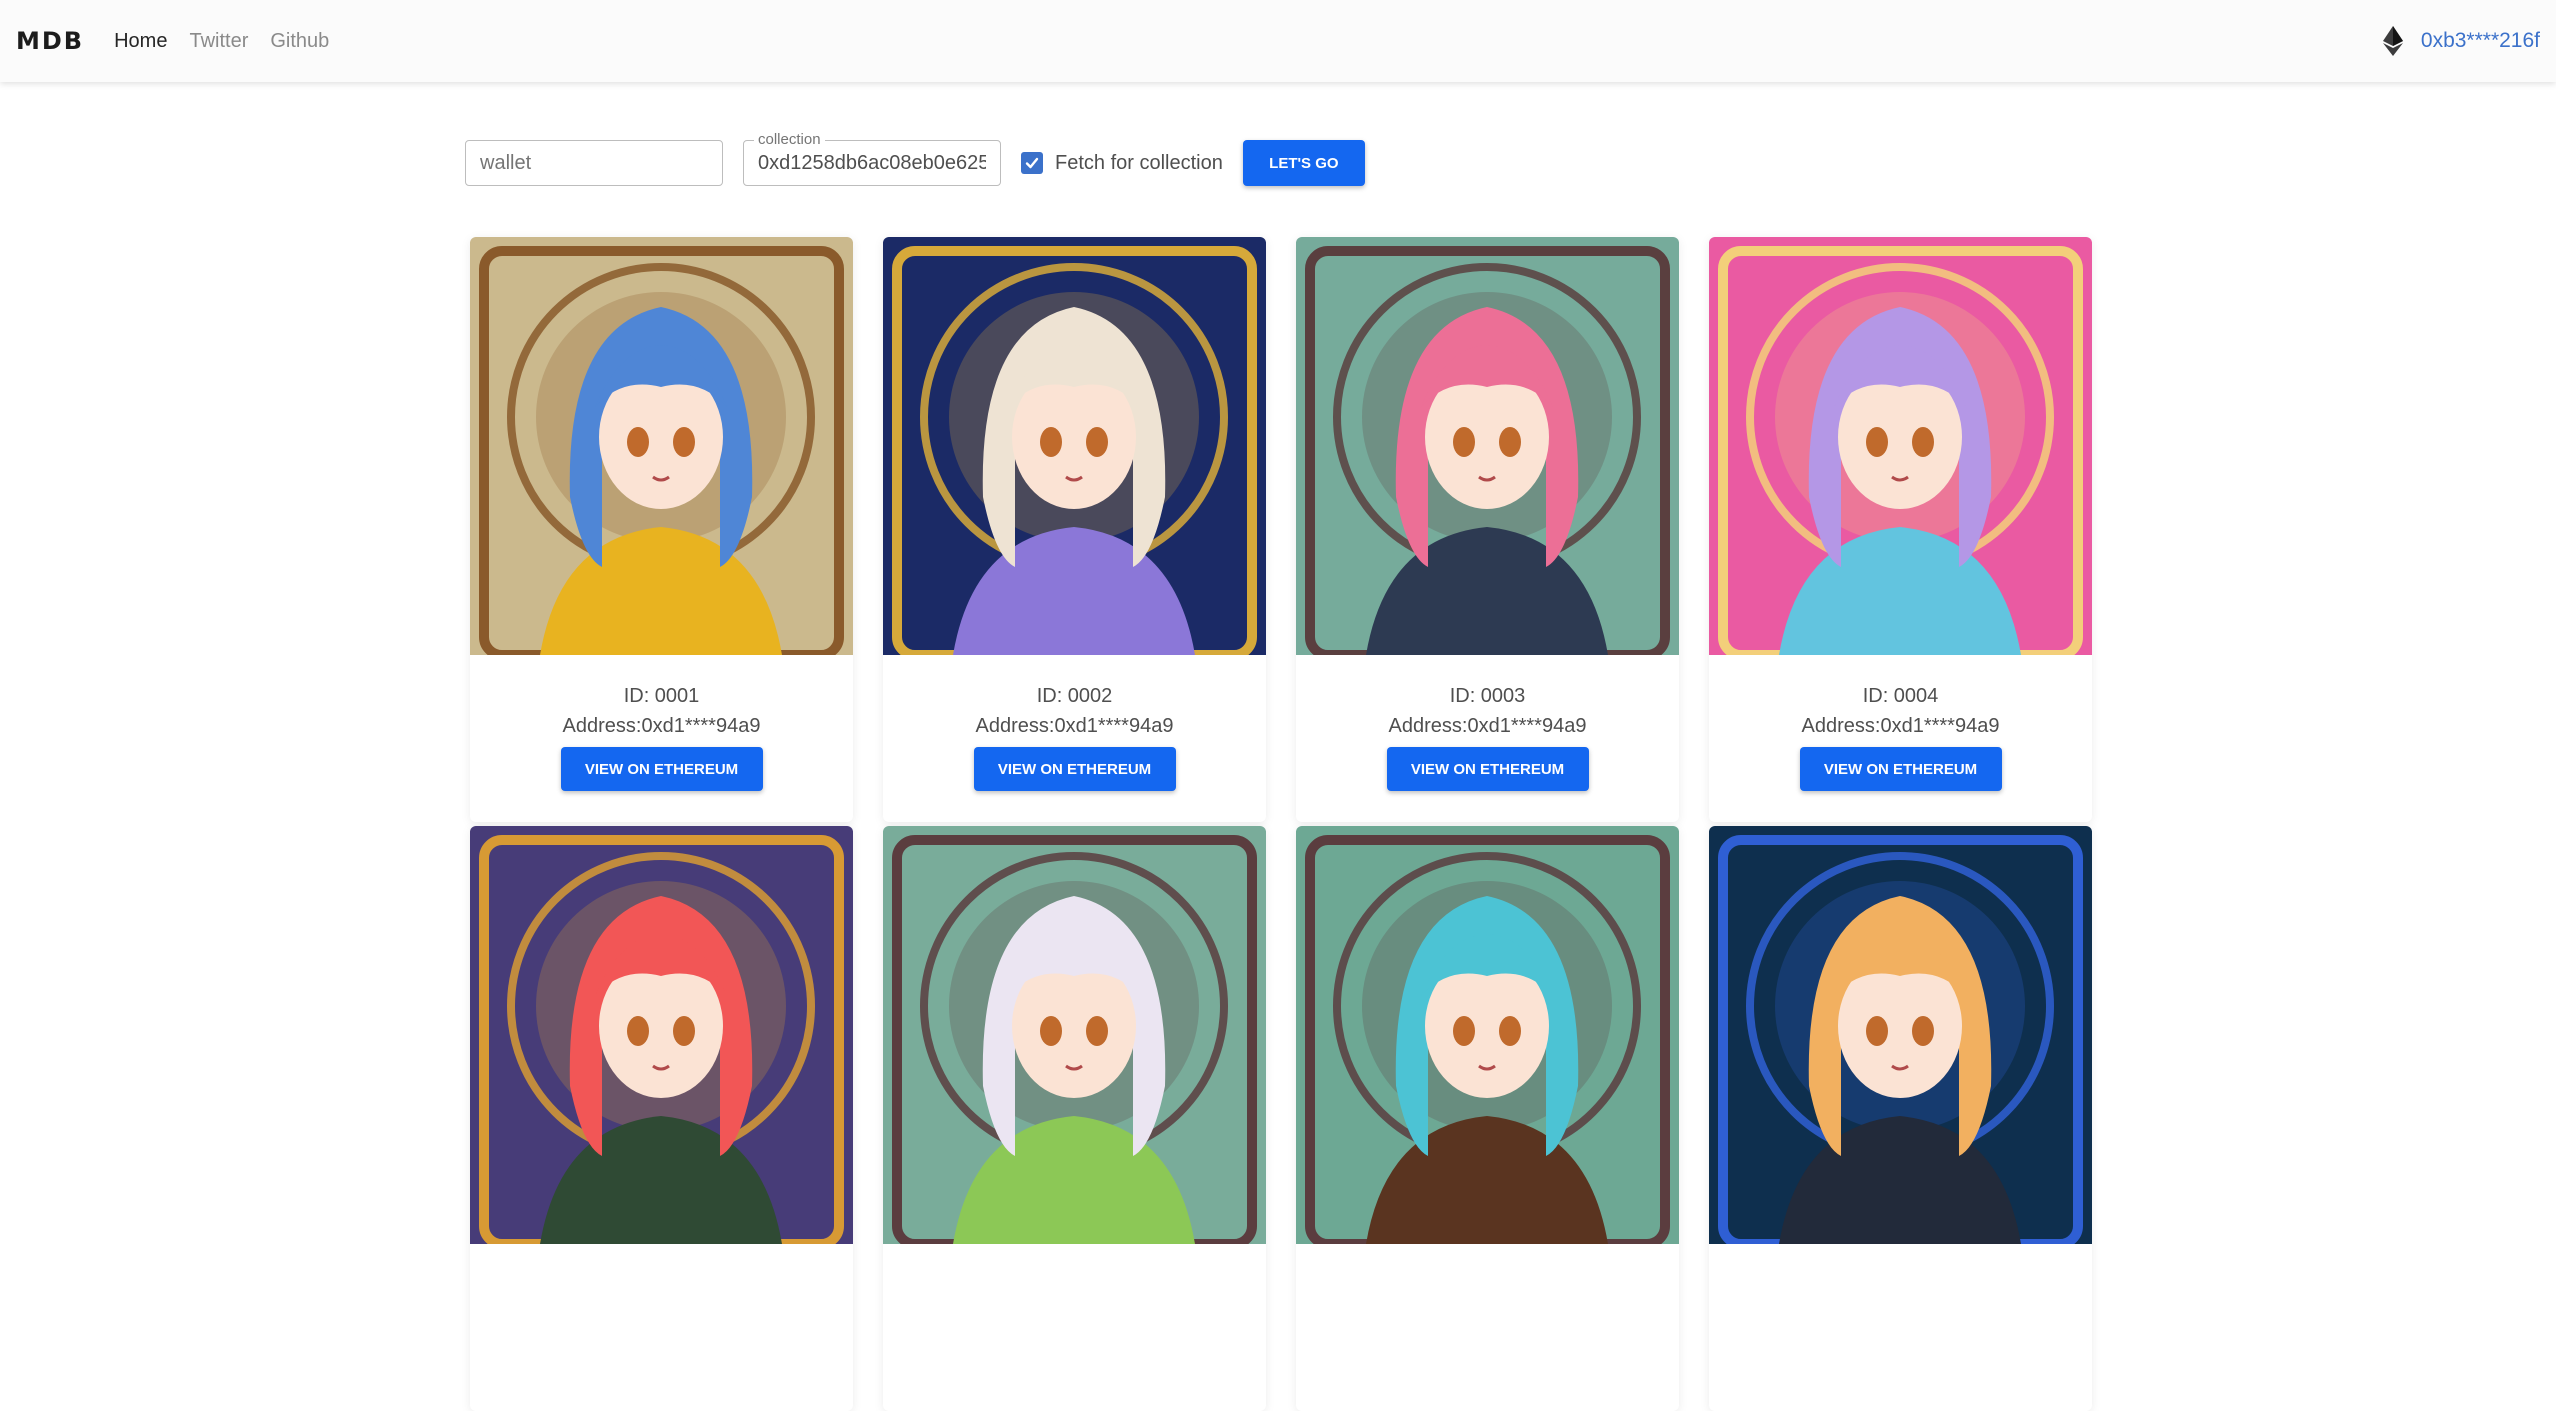 The image size is (2556, 1411). What do you see at coordinates (1139, 162) in the screenshot?
I see `fetch-collection-label: Fetch for collection` at bounding box center [1139, 162].